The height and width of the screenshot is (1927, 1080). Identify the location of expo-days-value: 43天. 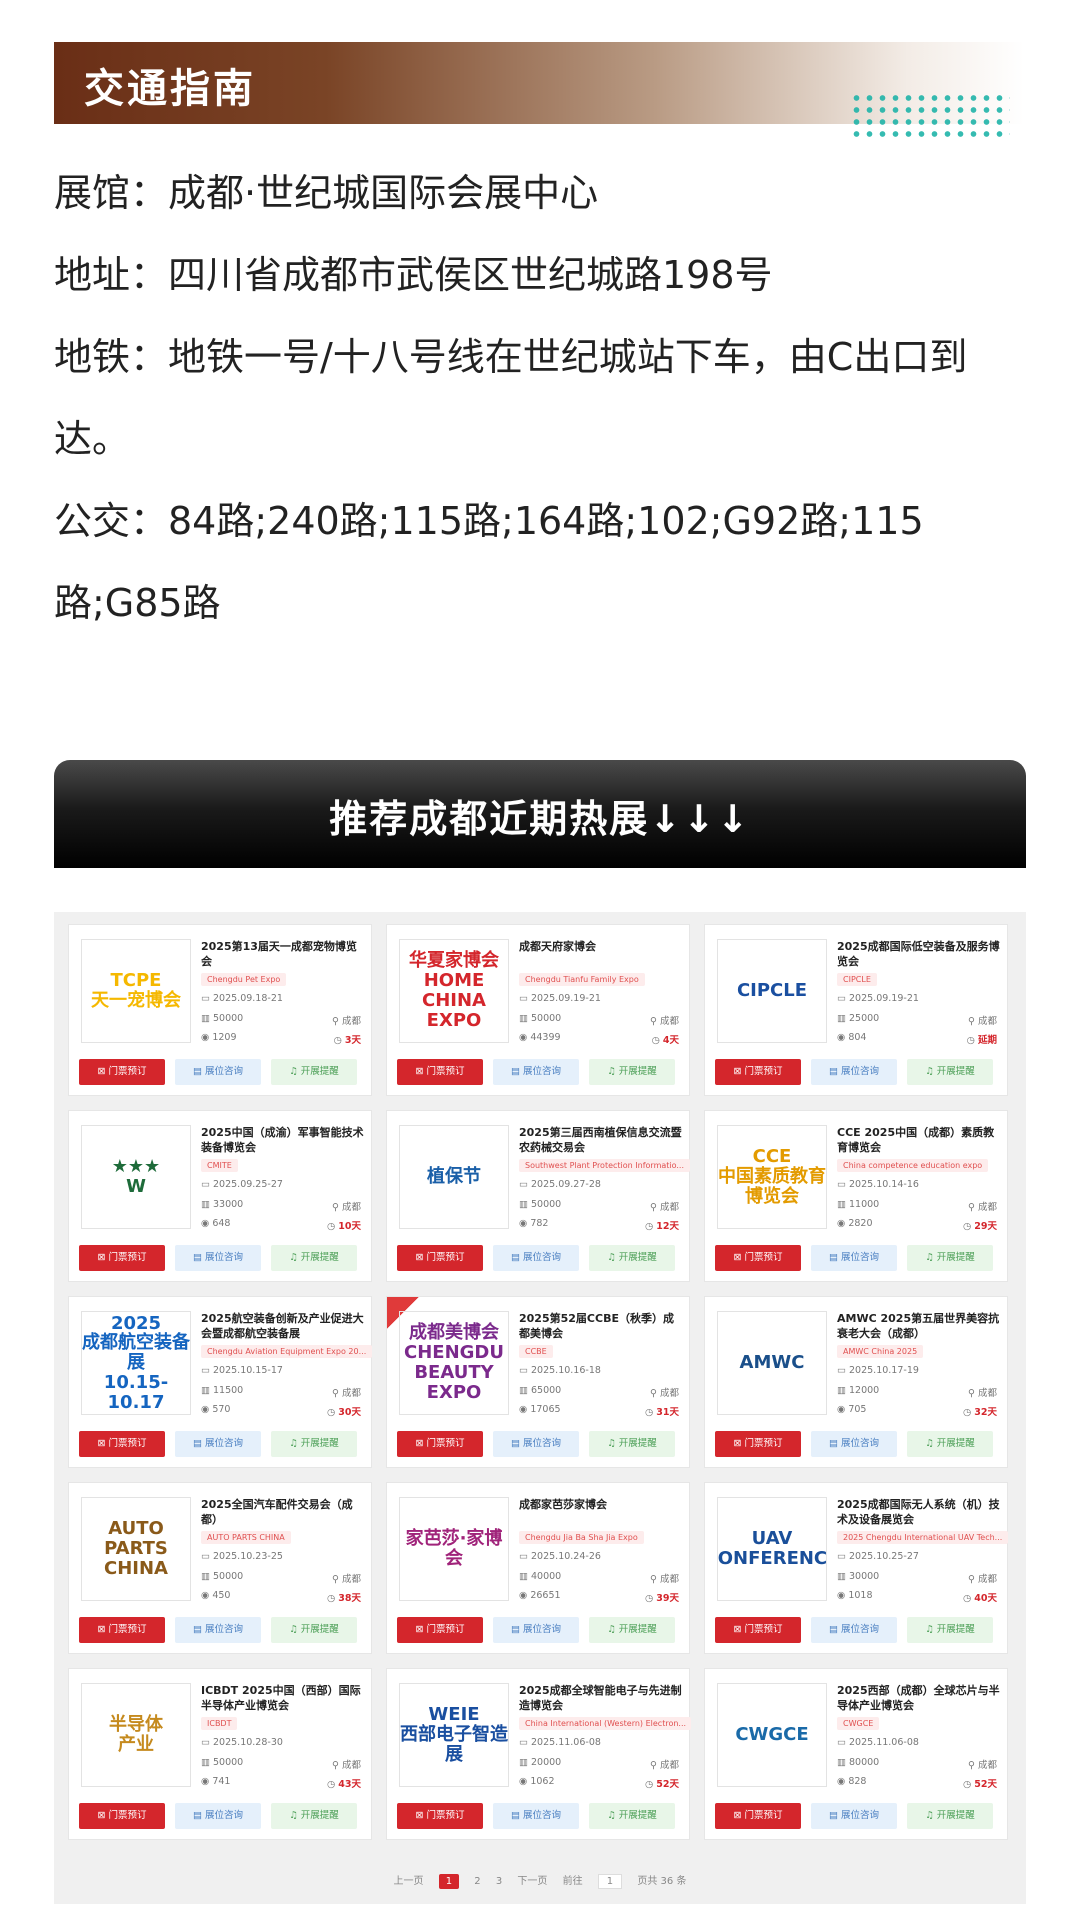
(349, 1784).